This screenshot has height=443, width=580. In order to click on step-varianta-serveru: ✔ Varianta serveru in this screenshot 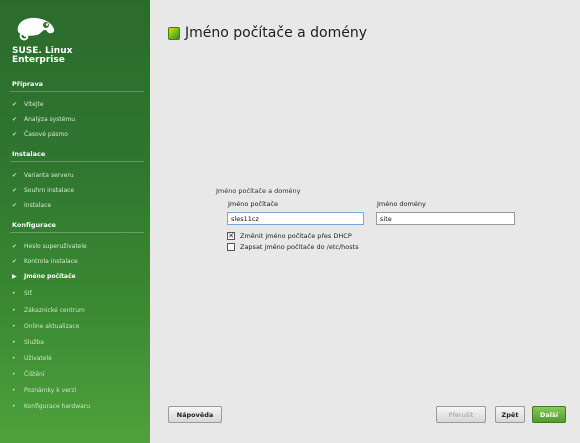, I will do `click(43, 175)`.